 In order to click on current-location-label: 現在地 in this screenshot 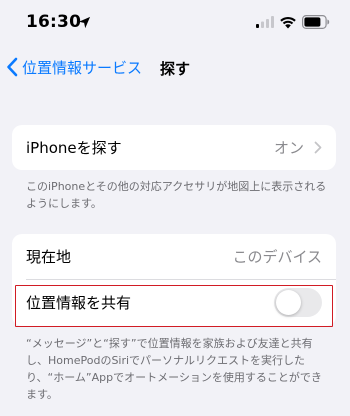, I will do `click(49, 257)`.